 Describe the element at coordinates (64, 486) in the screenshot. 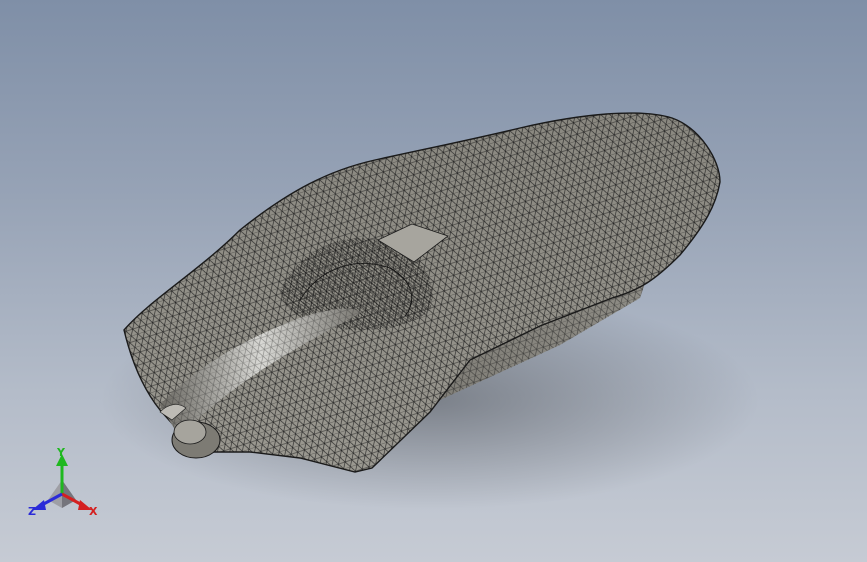

I see `coordinate-triad: Y Z X` at that location.